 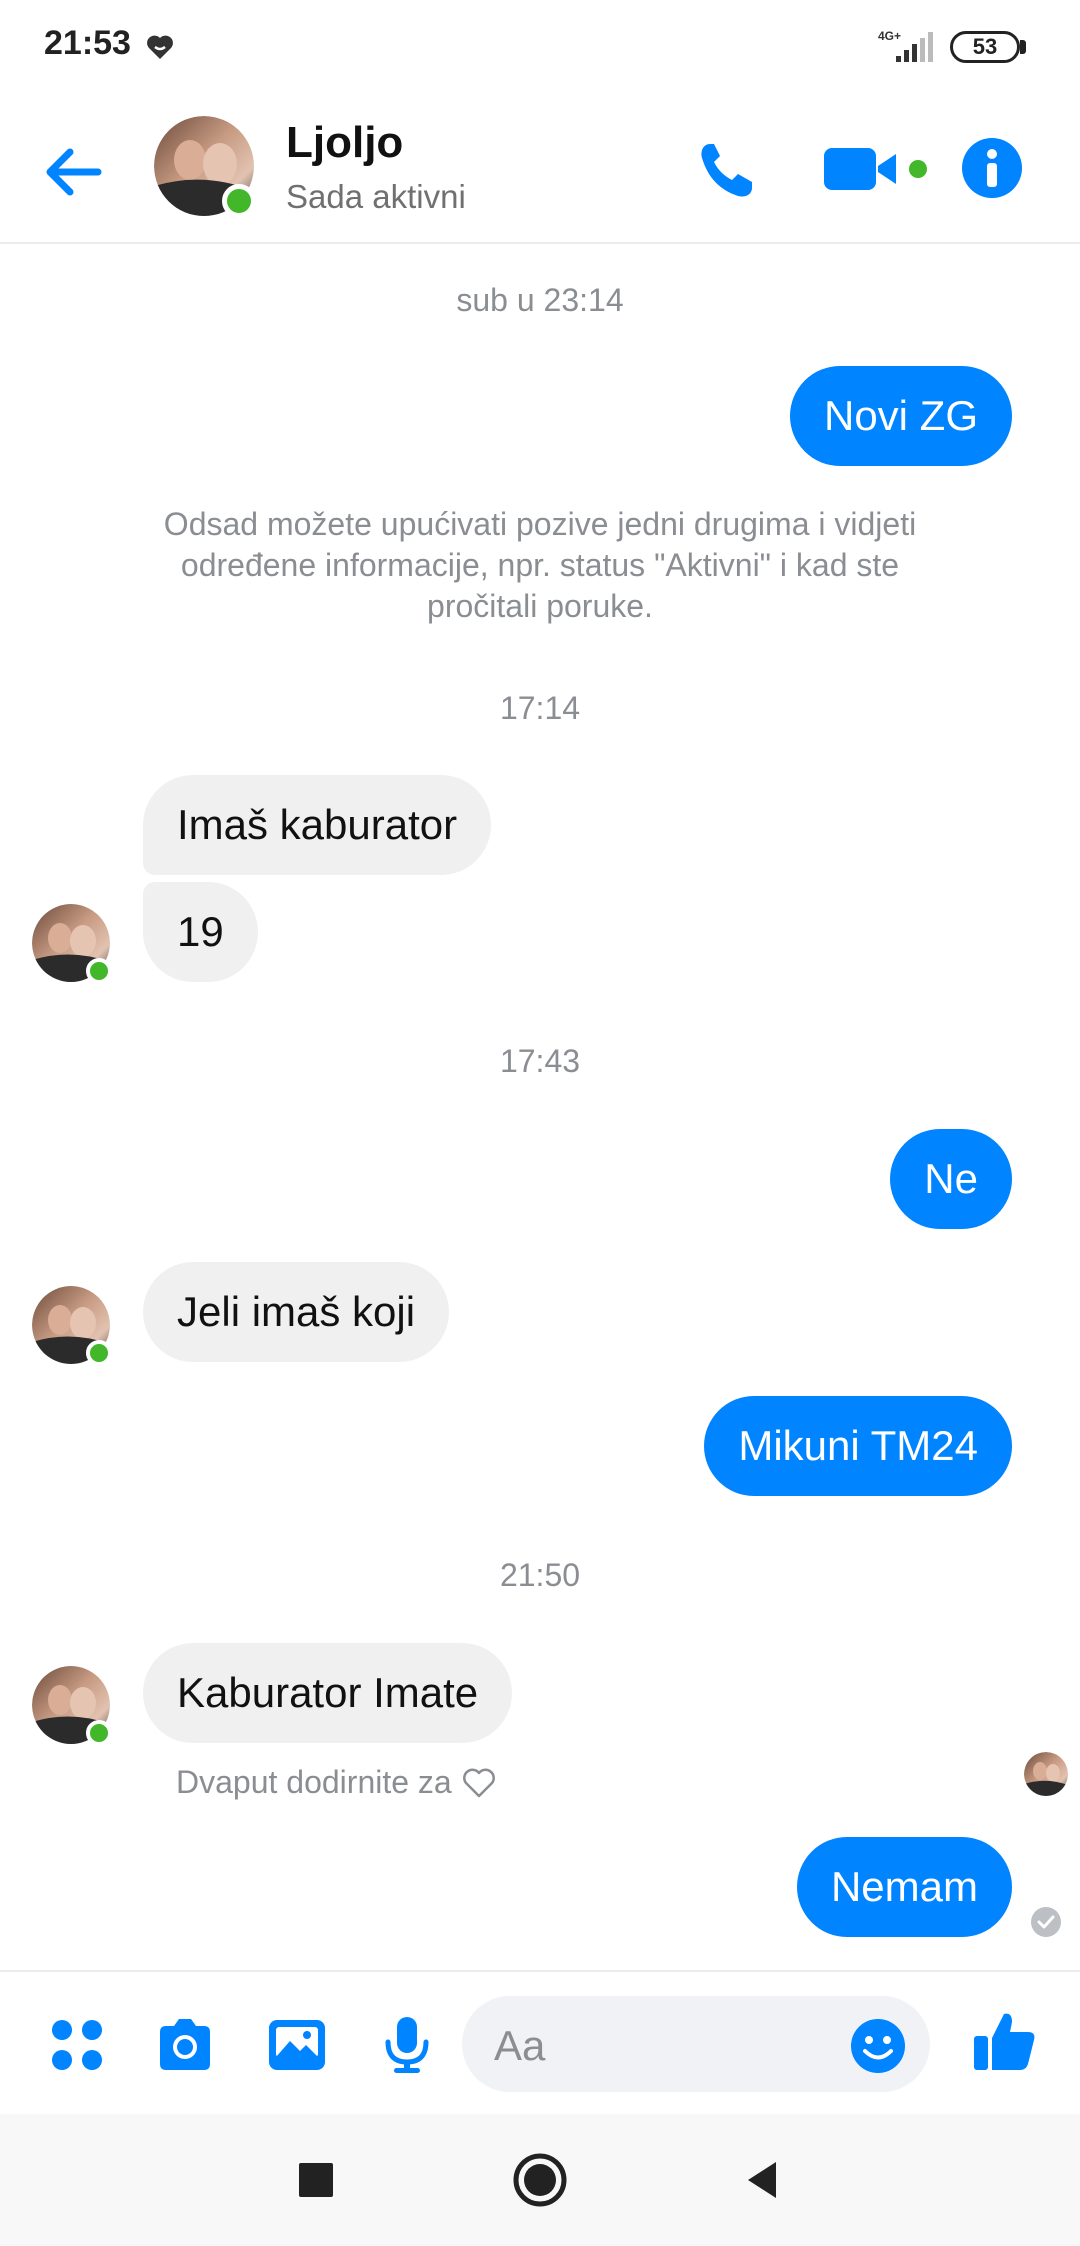 I want to click on recent-apps-icon, so click(x=316, y=2180).